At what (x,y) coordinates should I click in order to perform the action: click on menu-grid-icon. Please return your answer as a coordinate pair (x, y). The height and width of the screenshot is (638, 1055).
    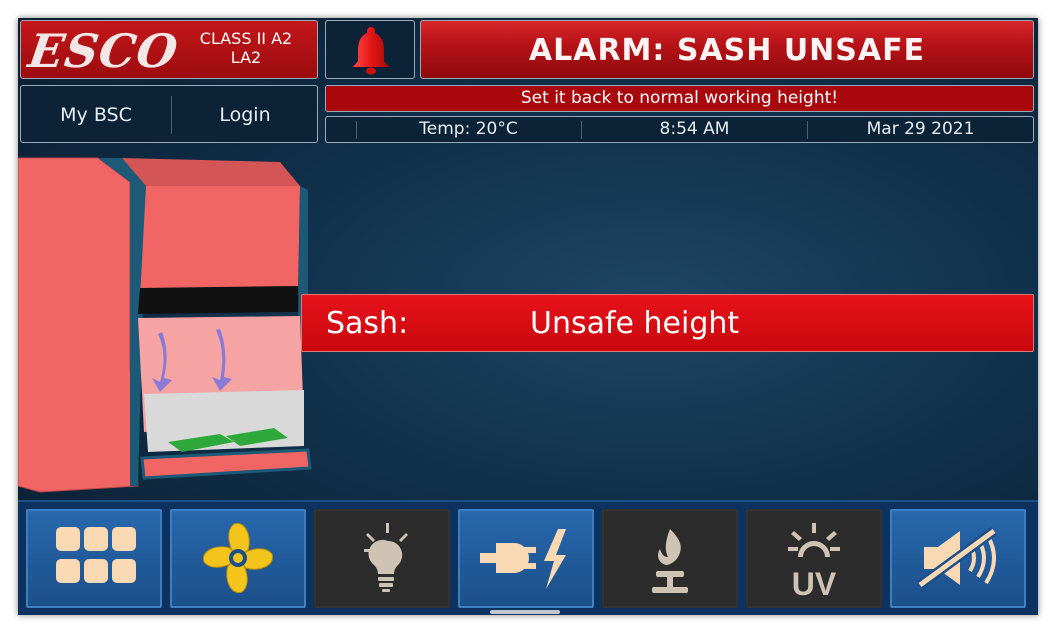
    Looking at the image, I should click on (96, 555).